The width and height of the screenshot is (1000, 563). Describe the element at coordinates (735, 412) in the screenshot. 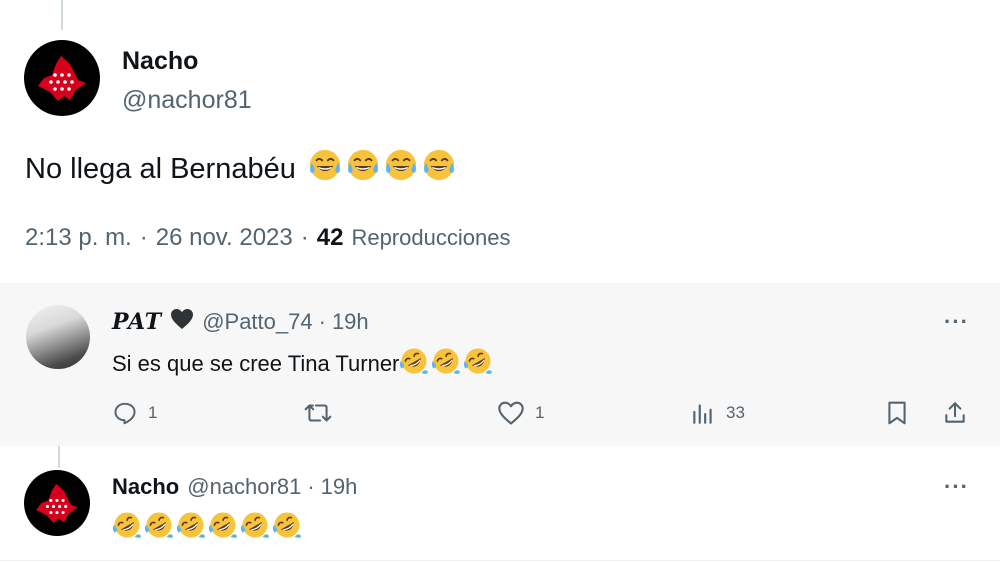

I see `views-count: 33` at that location.